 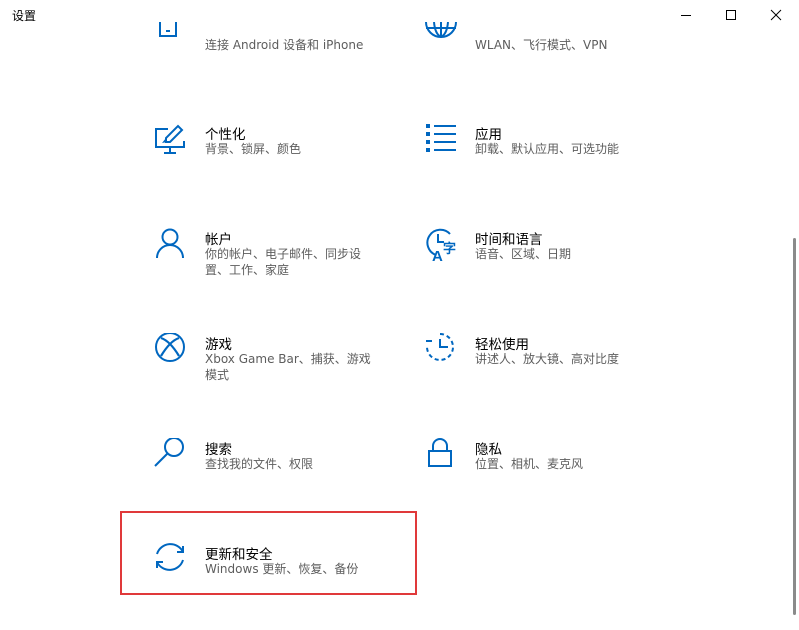 What do you see at coordinates (288, 367) in the screenshot?
I see `tile-desc: Xbox Game Bar、捕获、游戏模式` at bounding box center [288, 367].